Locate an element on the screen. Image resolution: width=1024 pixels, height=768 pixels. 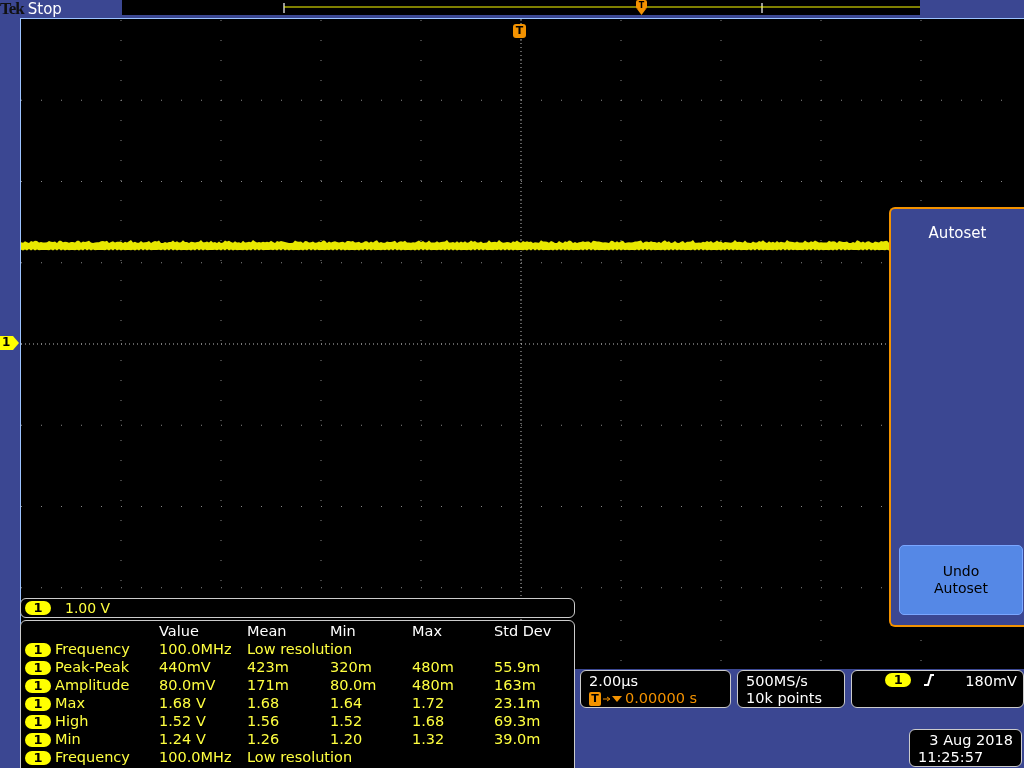
table-cell-text: 23.1m is located at coordinates (518, 703).